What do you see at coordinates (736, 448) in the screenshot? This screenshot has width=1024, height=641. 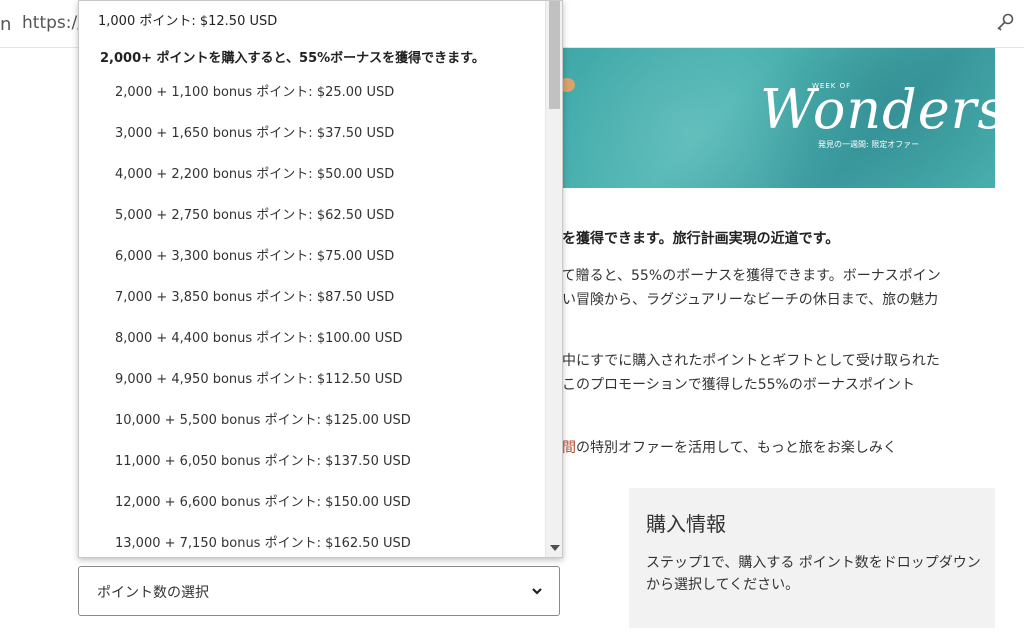 I see `paragraph-3-text: の特別オファーを活用して、もっと旅をお楽しみく` at bounding box center [736, 448].